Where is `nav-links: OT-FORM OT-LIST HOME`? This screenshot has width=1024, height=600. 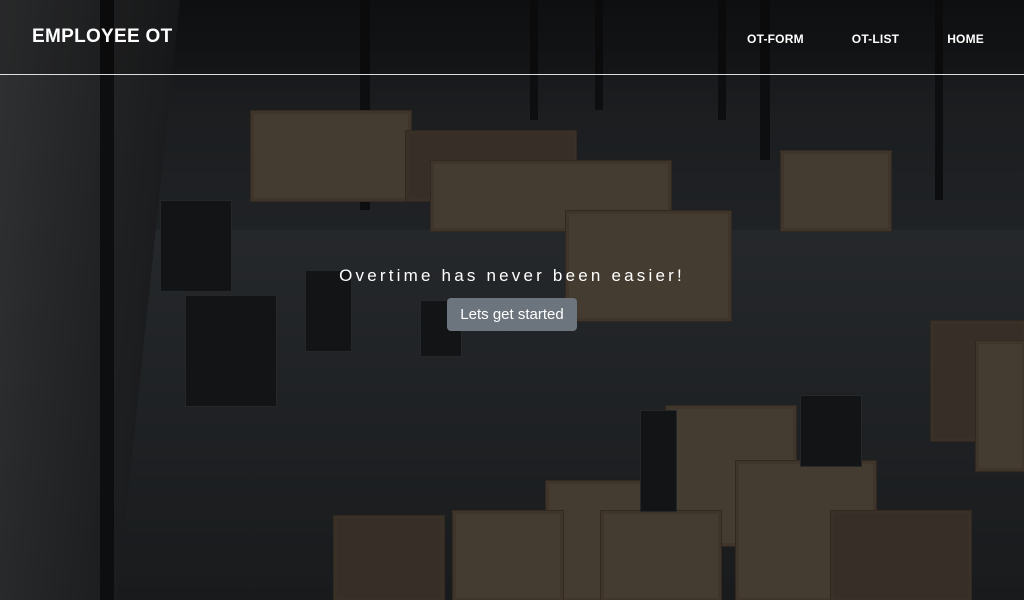
nav-links: OT-FORM OT-LIST HOME is located at coordinates (865, 39).